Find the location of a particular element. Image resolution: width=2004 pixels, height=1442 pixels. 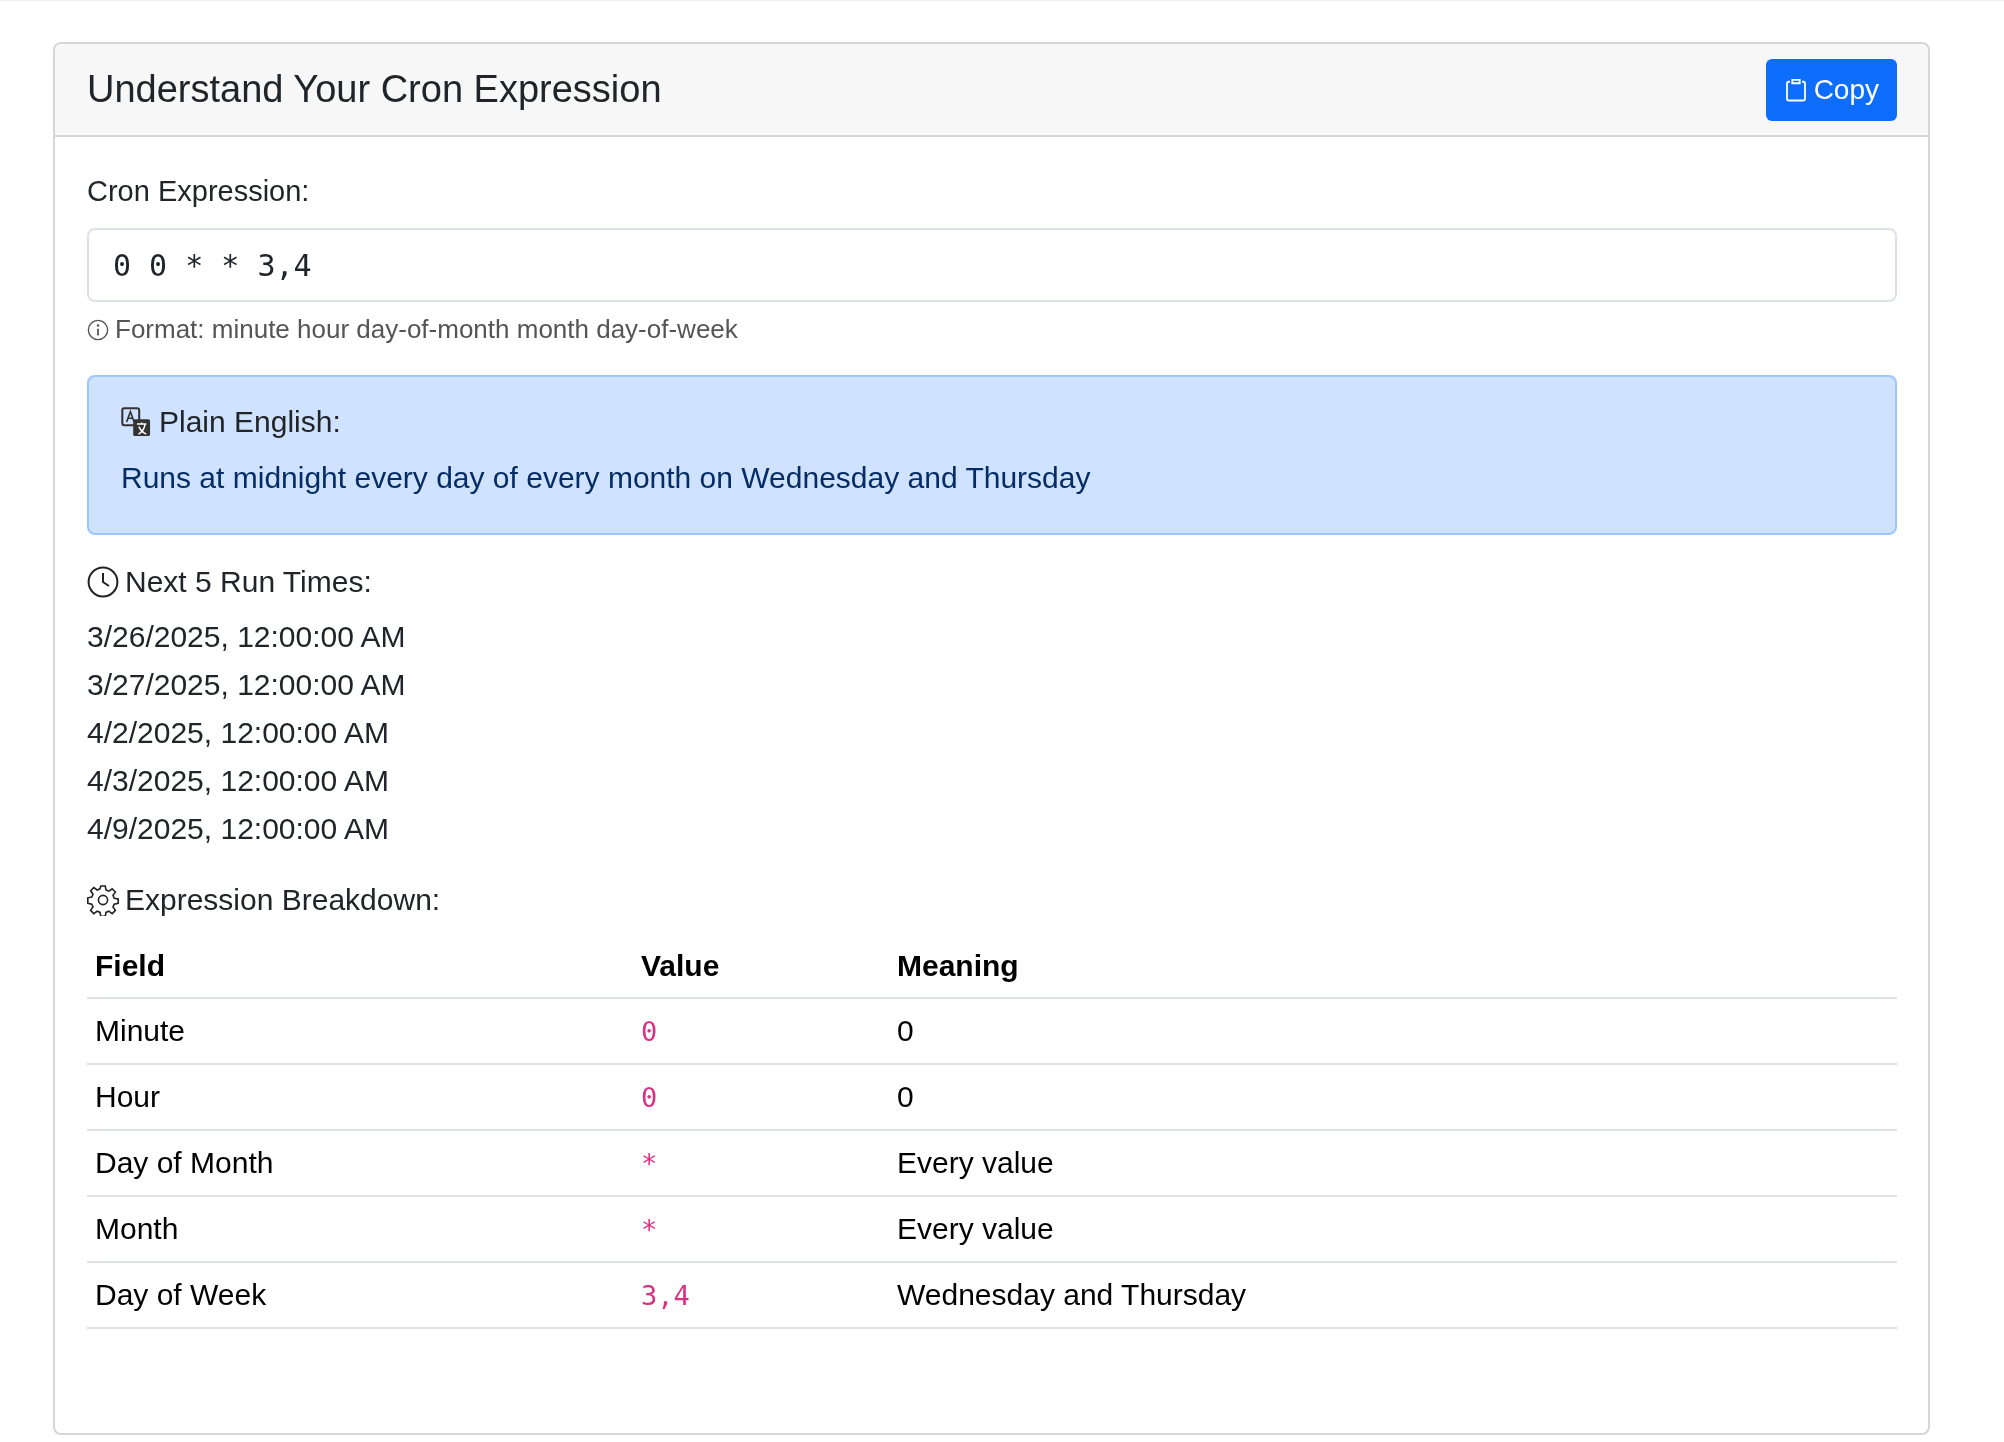

run-time: 3/26/2025, 12:00:00 AM is located at coordinates (247, 637).